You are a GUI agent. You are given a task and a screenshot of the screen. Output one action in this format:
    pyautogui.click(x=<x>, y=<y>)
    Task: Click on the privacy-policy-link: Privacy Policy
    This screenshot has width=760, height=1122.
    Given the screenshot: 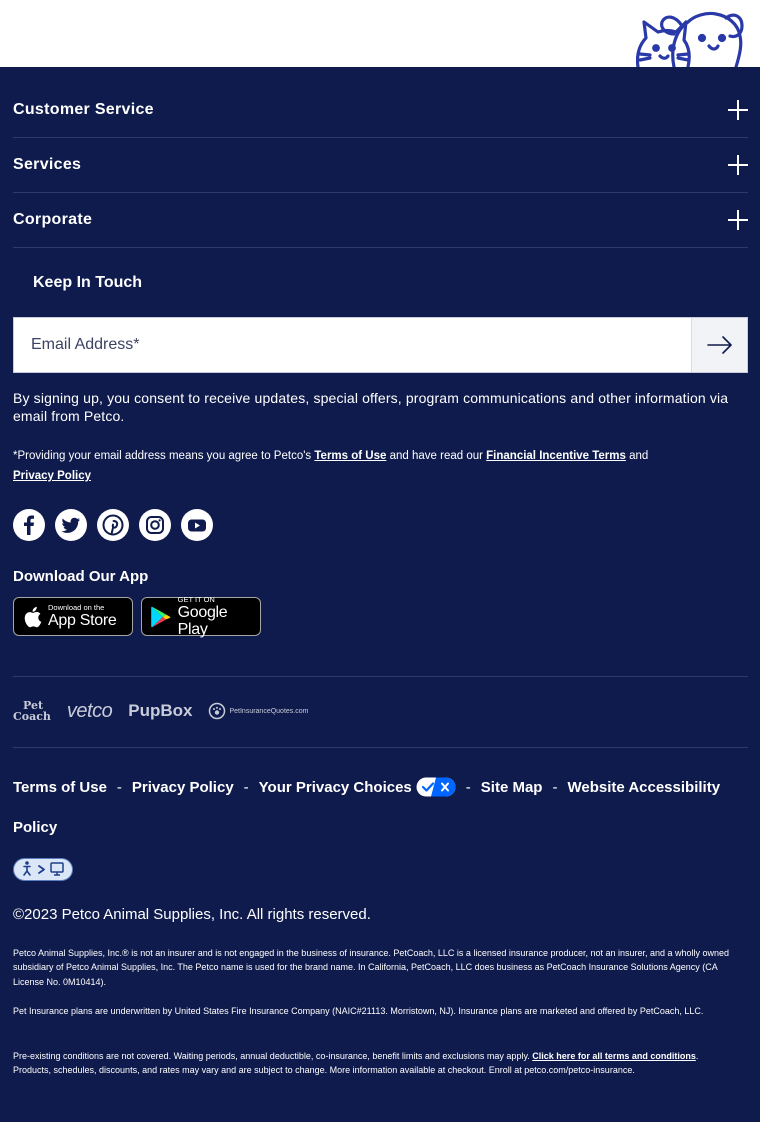 What is the action you would take?
    pyautogui.click(x=52, y=476)
    